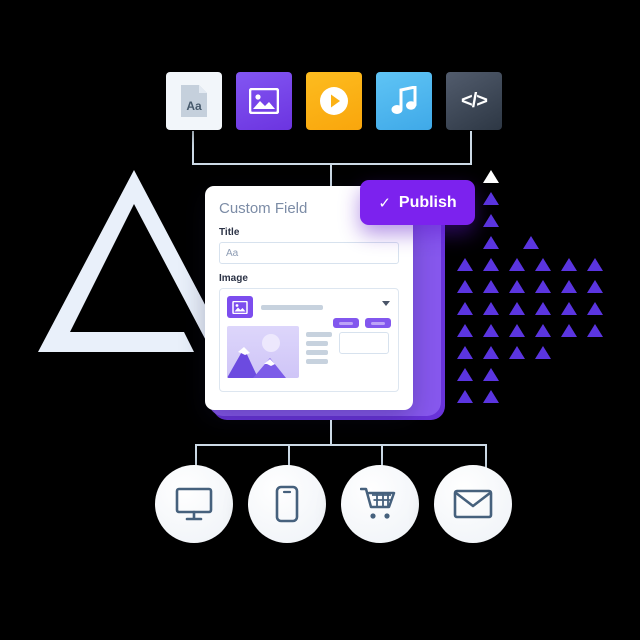 The image size is (640, 640). I want to click on connector-top-horizontal, so click(332, 164).